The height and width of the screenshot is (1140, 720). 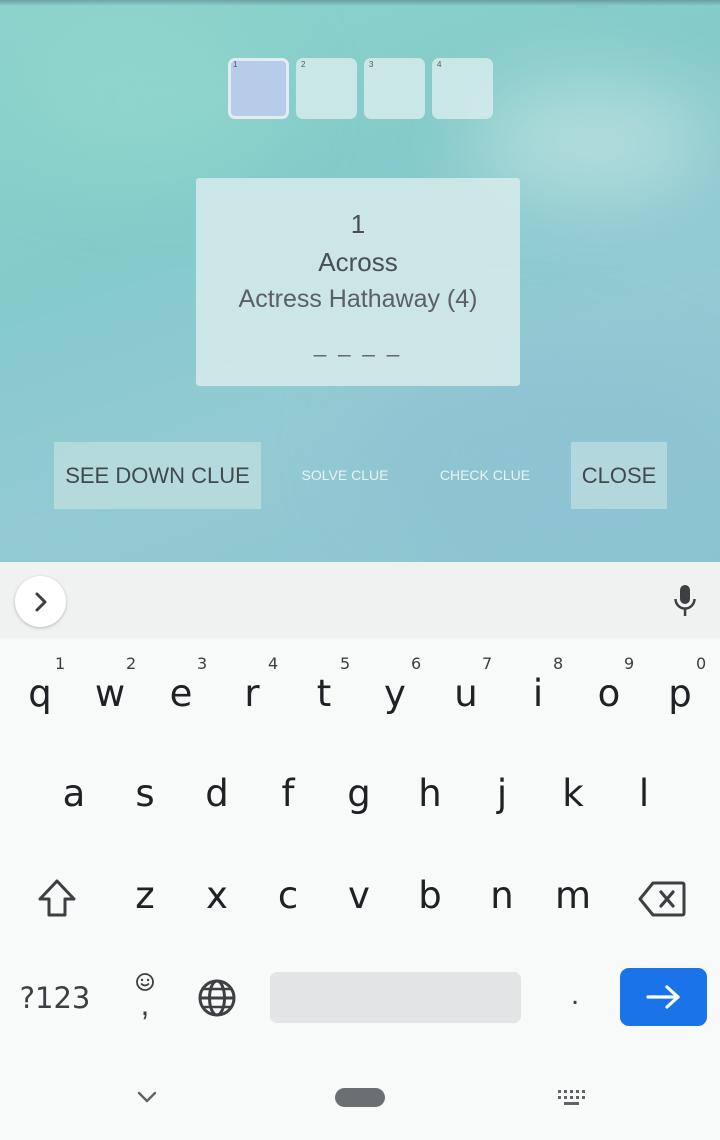 What do you see at coordinates (662, 899) in the screenshot?
I see `backspace-icon` at bounding box center [662, 899].